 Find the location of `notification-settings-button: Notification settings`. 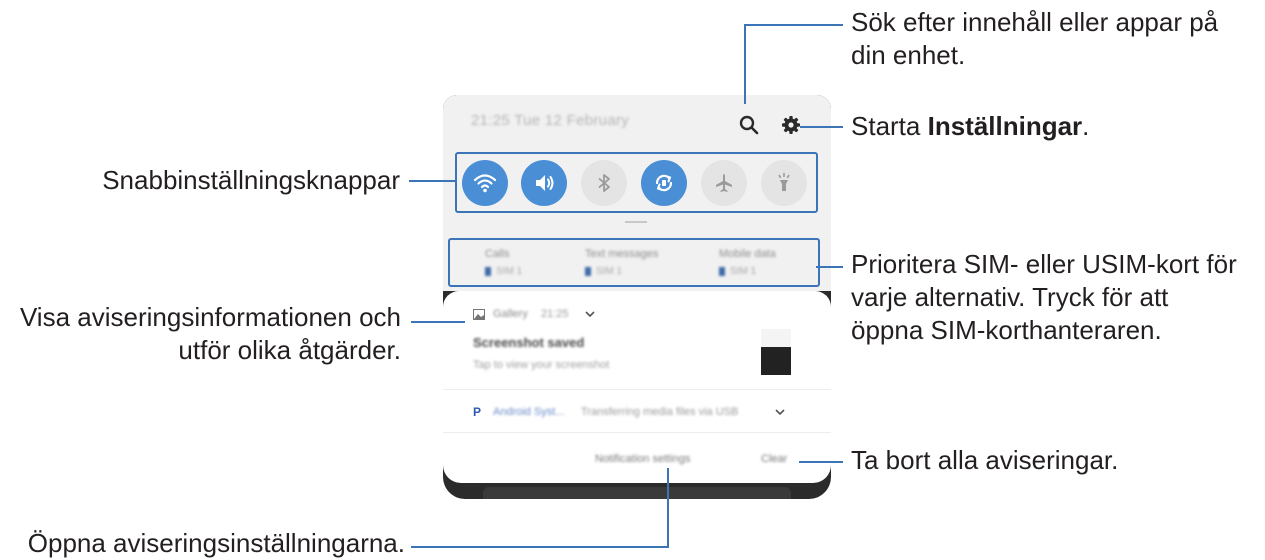

notification-settings-button: Notification settings is located at coordinates (642, 459).